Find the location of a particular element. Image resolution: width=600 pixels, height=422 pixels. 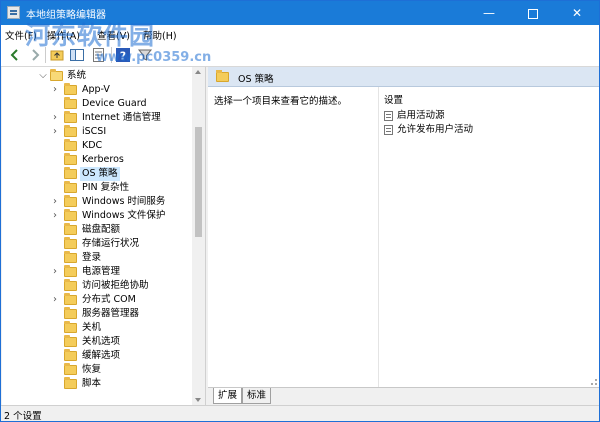

maximize-icon is located at coordinates (533, 13).